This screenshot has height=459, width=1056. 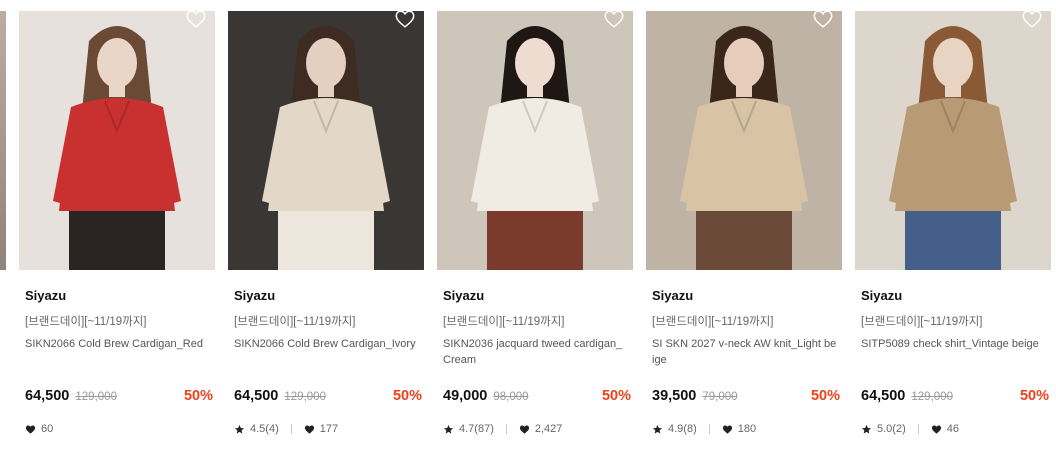 I want to click on sale-price: 49,000 98,000, so click(x=486, y=396).